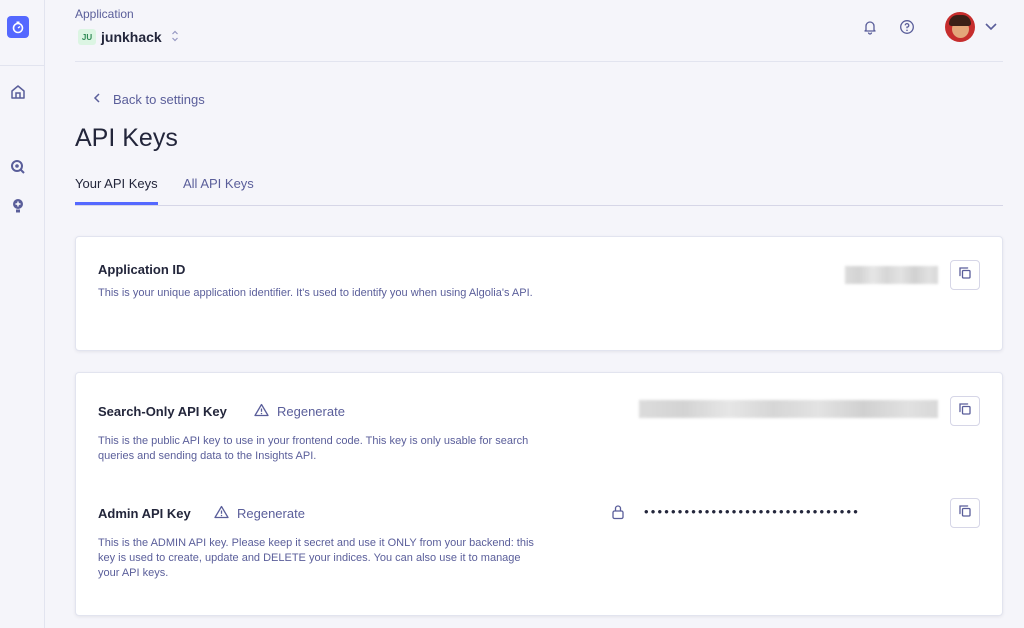  What do you see at coordinates (18, 27) in the screenshot?
I see `stopwatch-icon` at bounding box center [18, 27].